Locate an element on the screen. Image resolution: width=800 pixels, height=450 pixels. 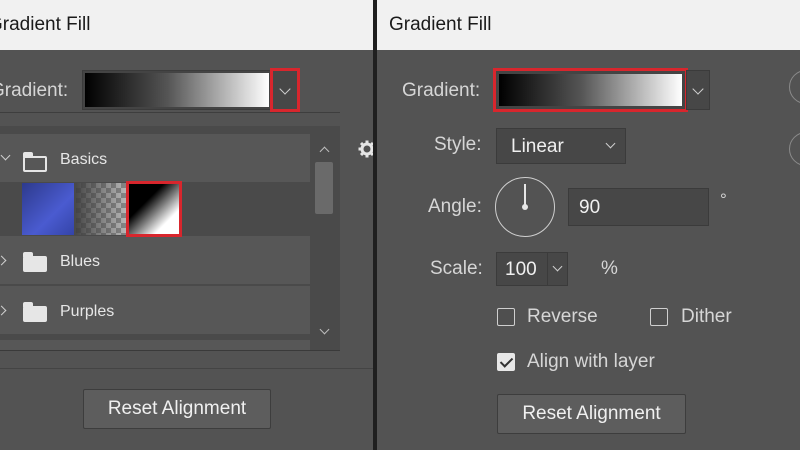
list-item-blues: Blues is located at coordinates (155, 260).